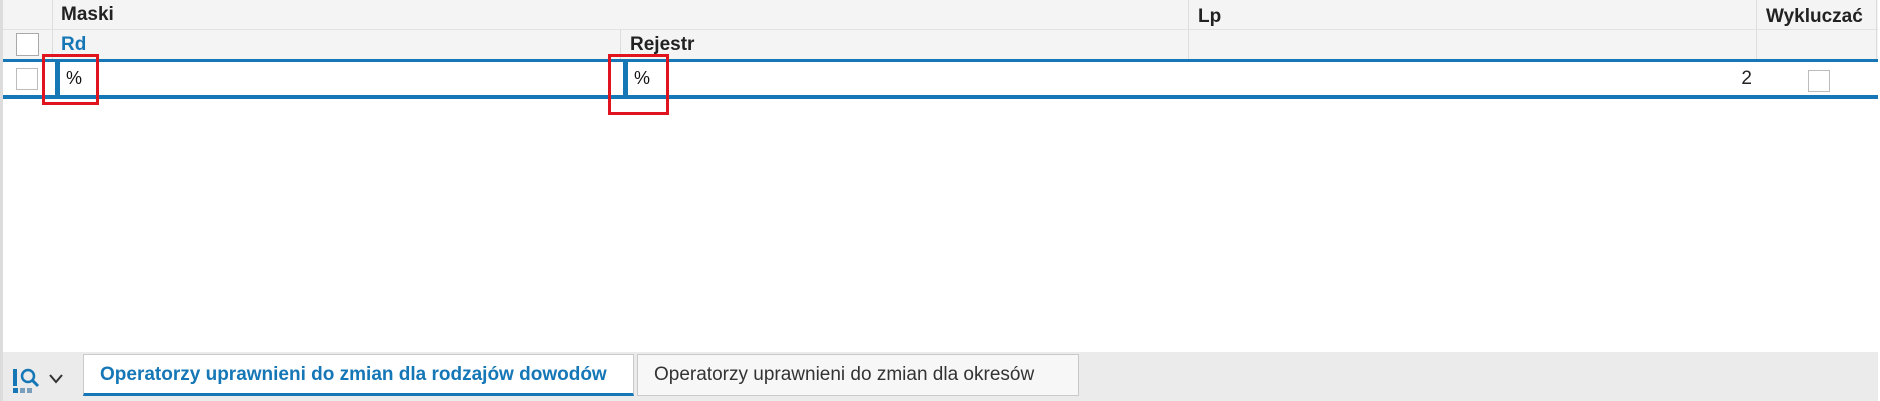 The image size is (1880, 401). Describe the element at coordinates (70, 79) in the screenshot. I see `highlight-box-rd` at that location.